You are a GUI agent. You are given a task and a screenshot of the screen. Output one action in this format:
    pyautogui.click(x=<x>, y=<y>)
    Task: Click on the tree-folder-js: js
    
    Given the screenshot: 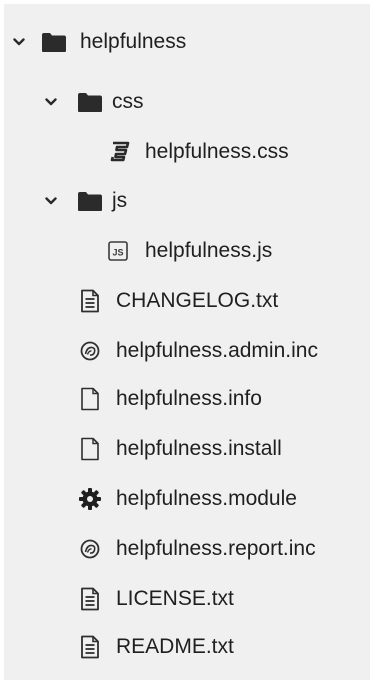 What is the action you would take?
    pyautogui.click(x=85, y=201)
    